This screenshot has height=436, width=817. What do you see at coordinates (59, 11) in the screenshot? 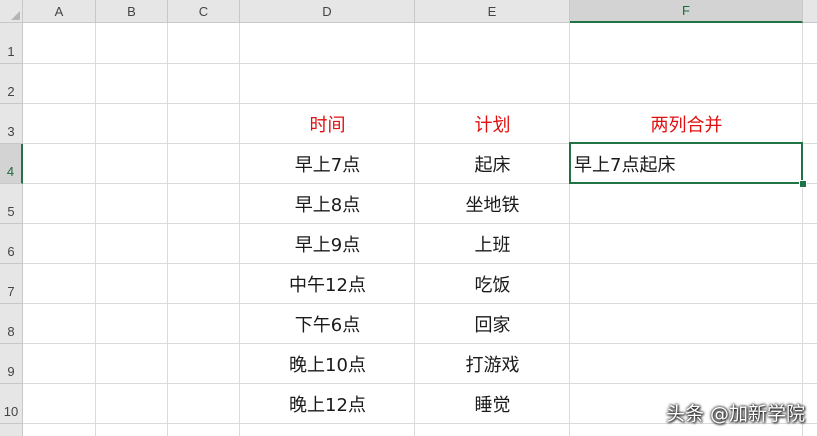
I see `column-header-a: A` at bounding box center [59, 11].